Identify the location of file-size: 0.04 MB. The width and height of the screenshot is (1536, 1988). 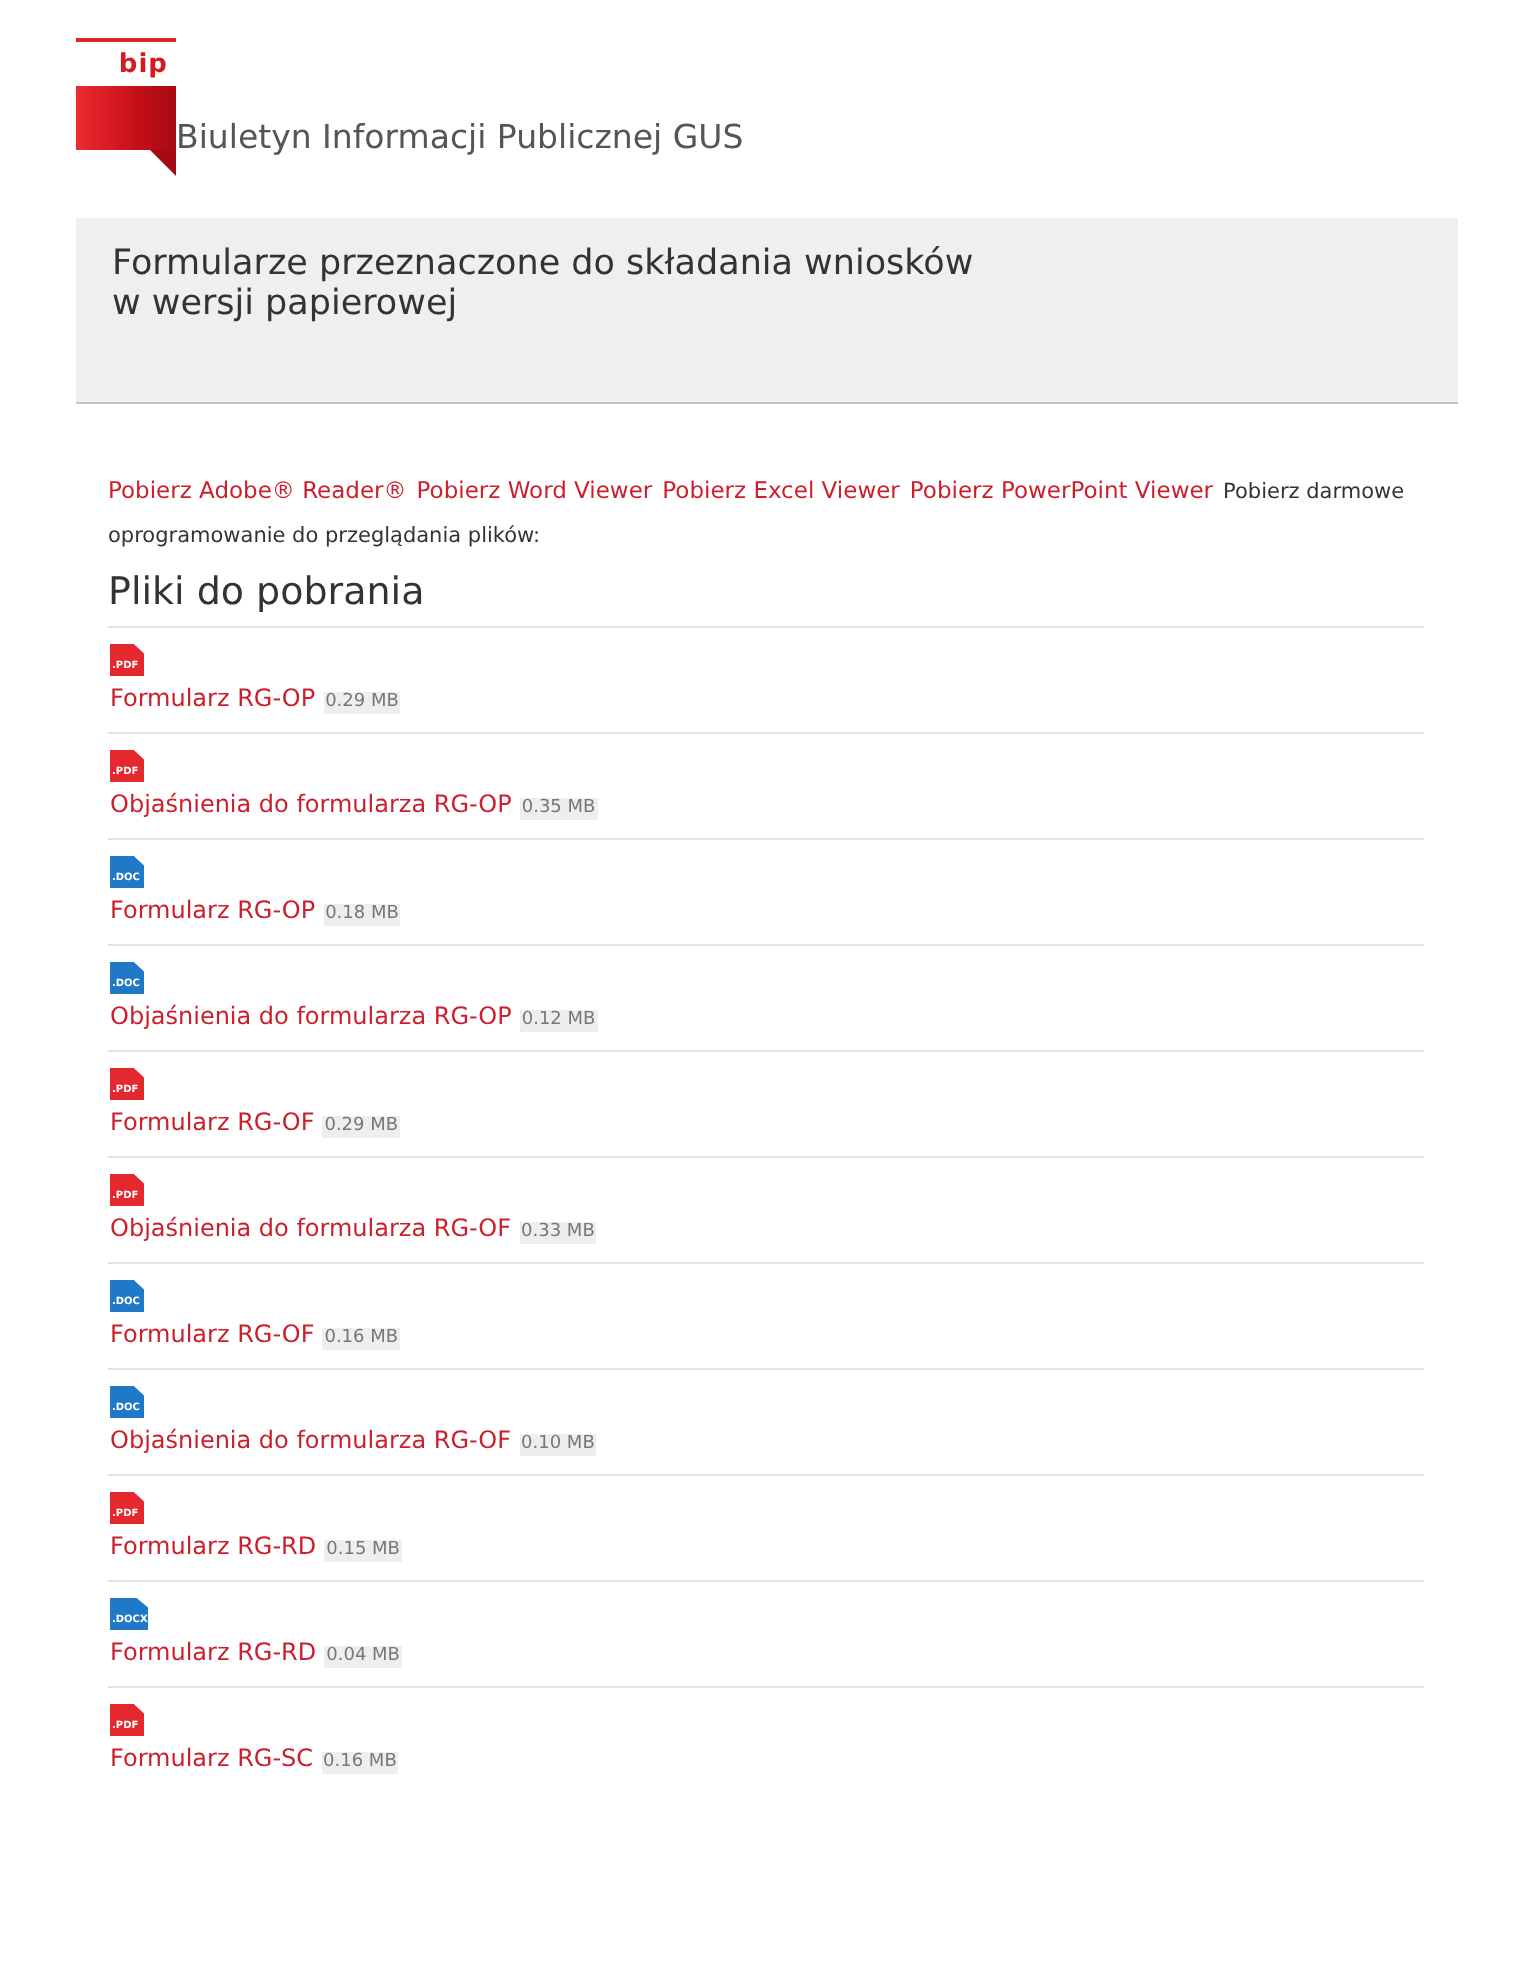
(363, 1657).